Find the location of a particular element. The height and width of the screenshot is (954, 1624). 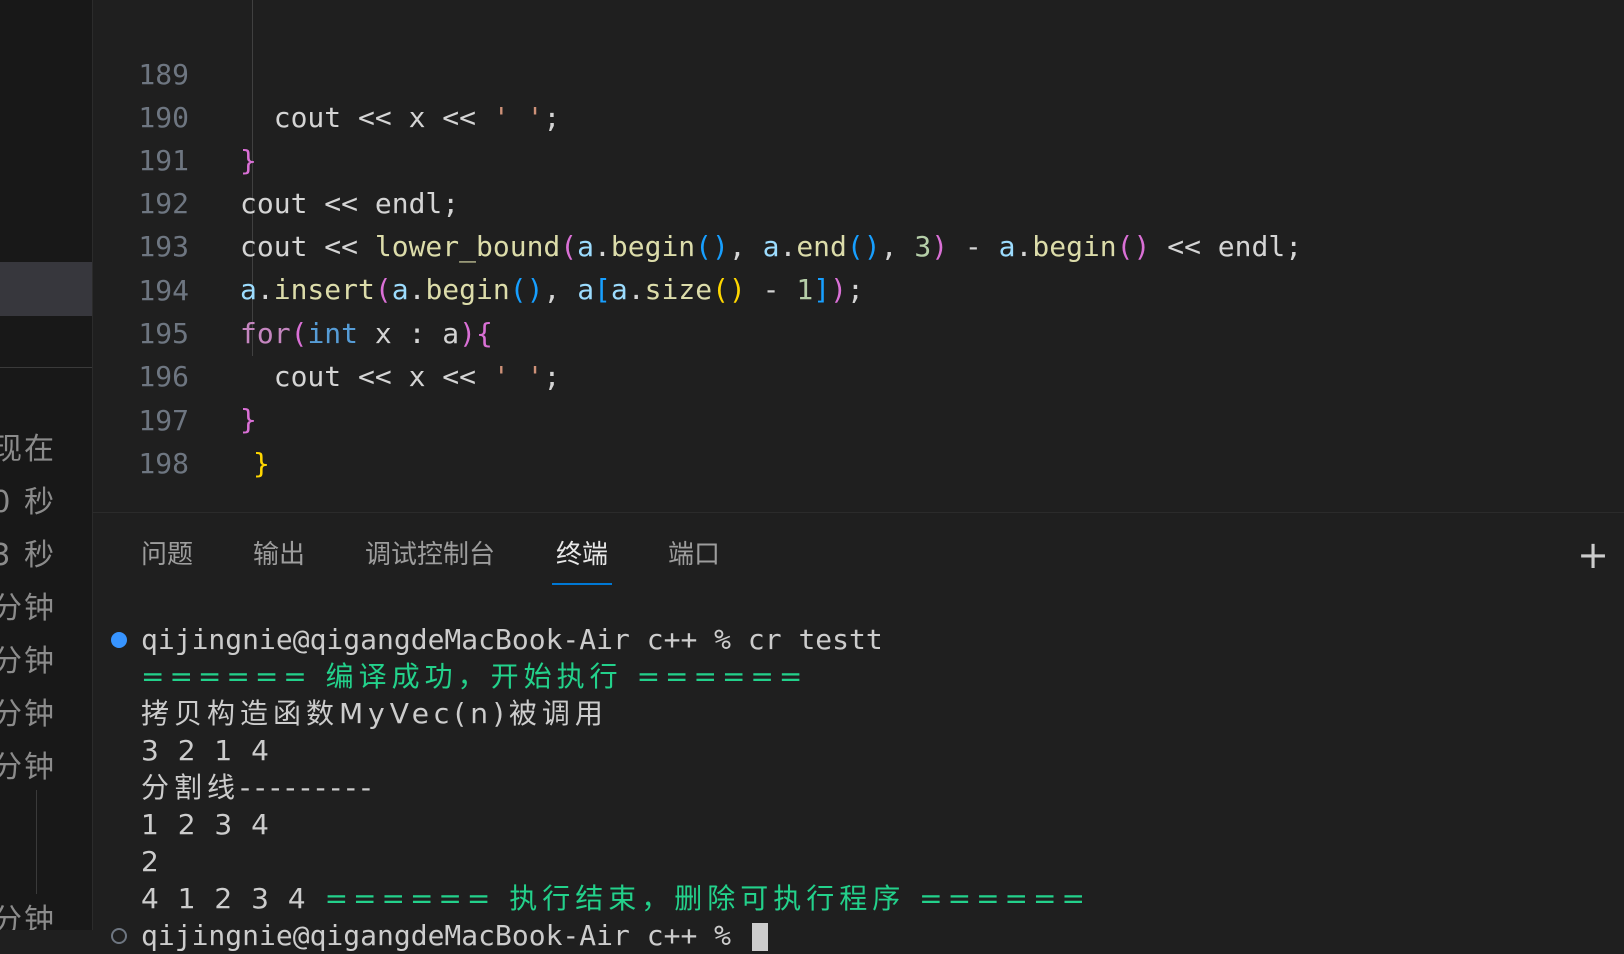

code-line: 196 } is located at coordinates (174, 374).